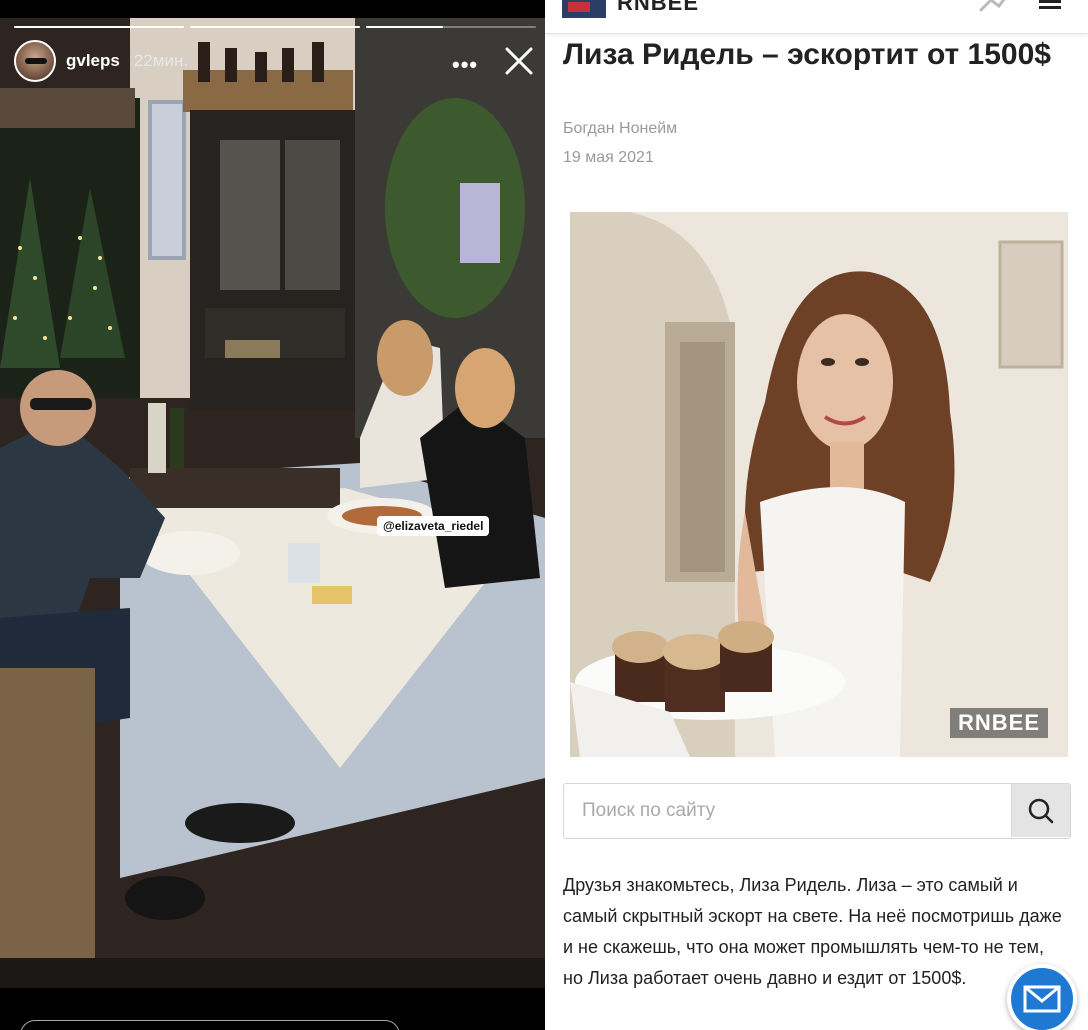  I want to click on image-watermark: RNBEE, so click(999, 723).